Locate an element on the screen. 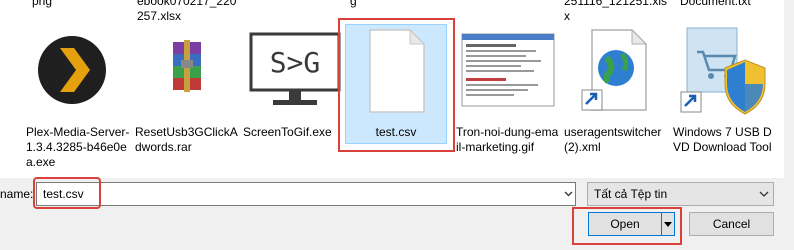 This screenshot has width=794, height=250. file-item-plex: Plex-Media-Server-1.3.4.3285-b46e0ea.exe is located at coordinates (78, 89).